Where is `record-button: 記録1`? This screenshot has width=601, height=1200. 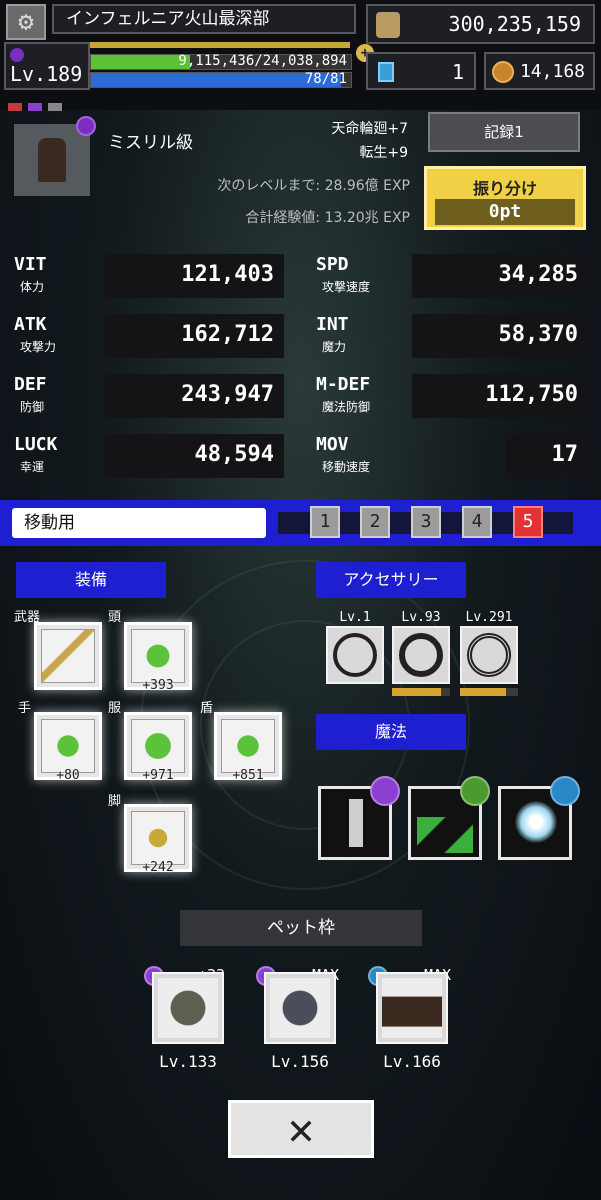 record-button: 記録1 is located at coordinates (504, 132).